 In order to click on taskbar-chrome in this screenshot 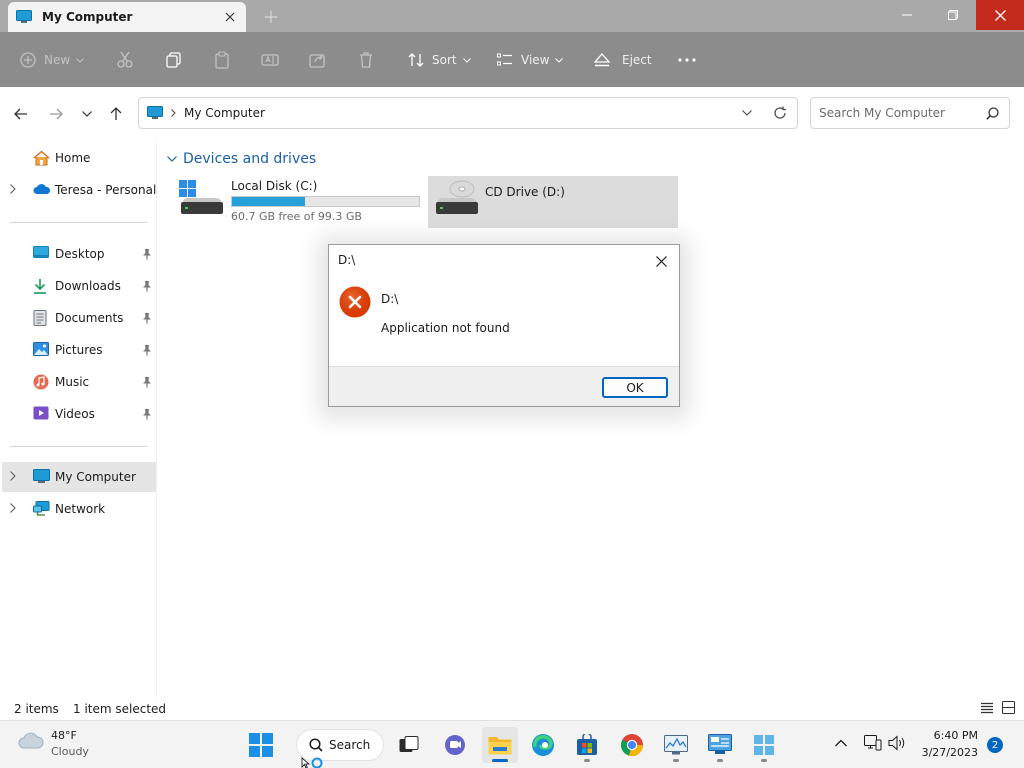, I will do `click(632, 745)`.